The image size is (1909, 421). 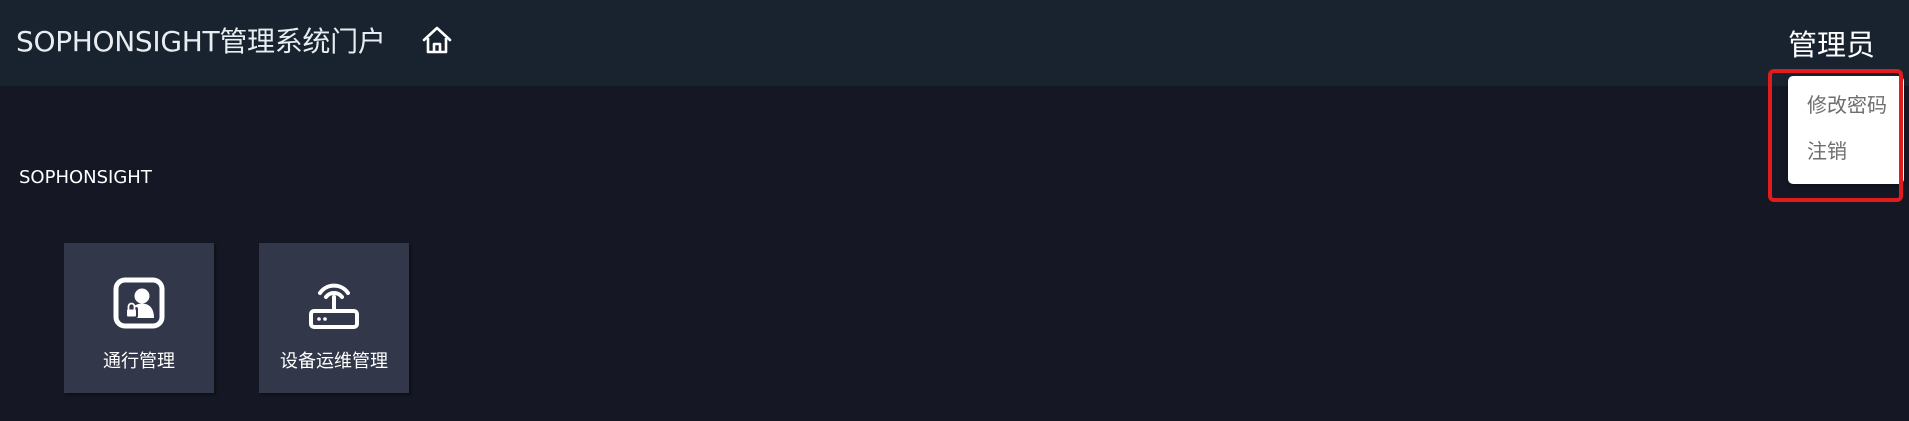 I want to click on tile-device-maintenance: 设备运维管理, so click(x=334, y=318).